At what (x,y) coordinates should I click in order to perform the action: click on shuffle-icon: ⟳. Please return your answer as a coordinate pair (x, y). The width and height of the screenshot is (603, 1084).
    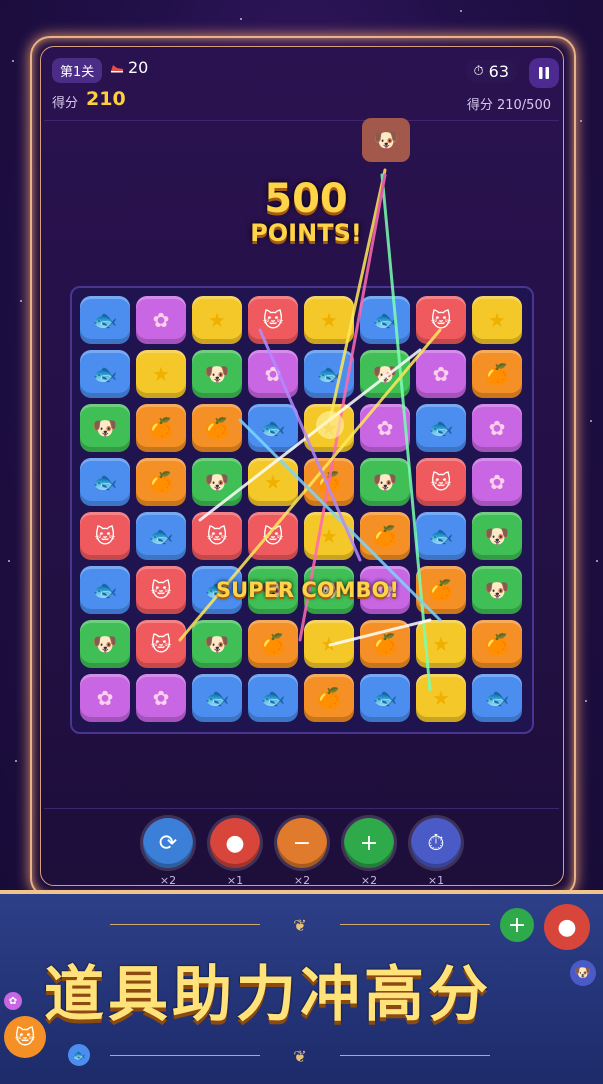
    Looking at the image, I should click on (168, 843).